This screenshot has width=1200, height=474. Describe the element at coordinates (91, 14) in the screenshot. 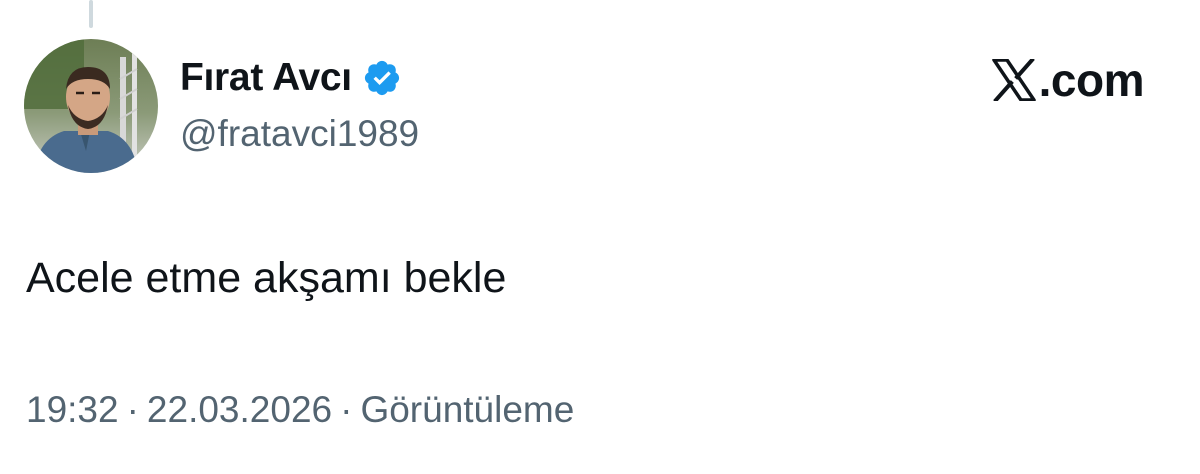

I see `thread-connector-line` at that location.